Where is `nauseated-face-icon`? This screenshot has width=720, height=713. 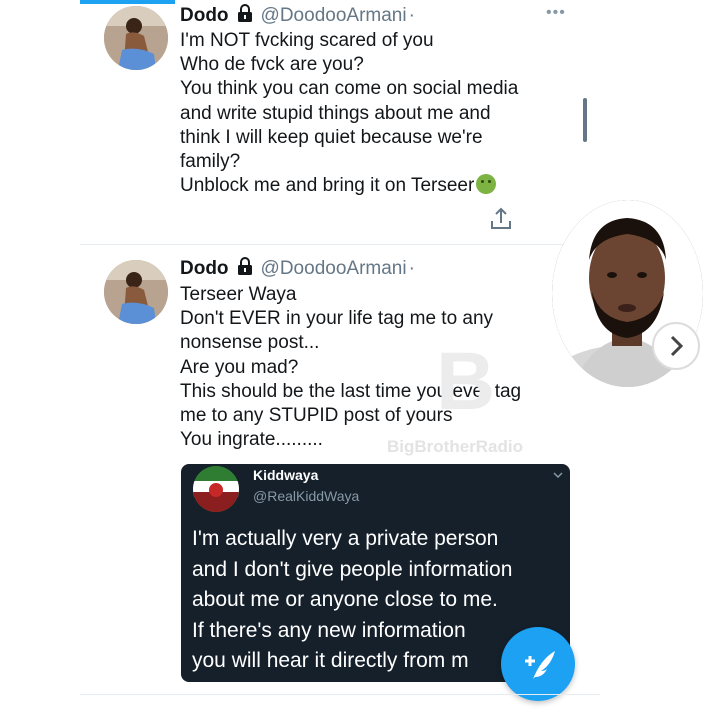
nauseated-face-icon is located at coordinates (486, 184).